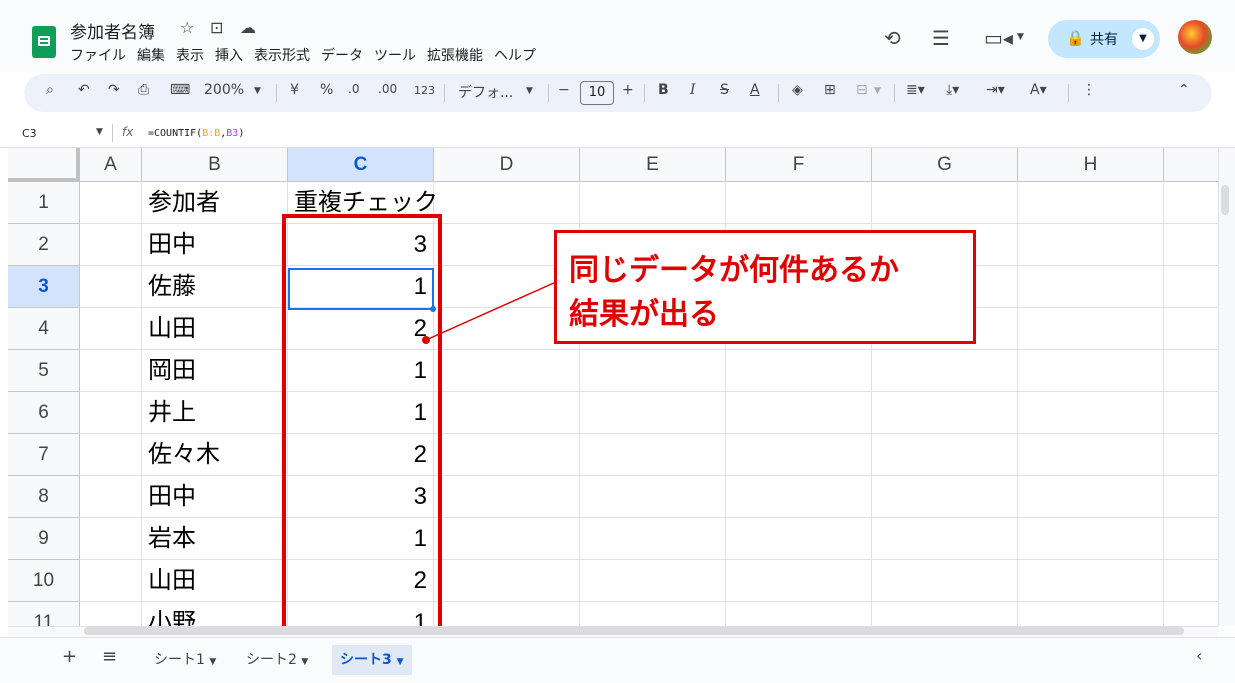 This screenshot has width=1235, height=683. What do you see at coordinates (109, 656) in the screenshot?
I see `all-sheets-icon: ≡` at bounding box center [109, 656].